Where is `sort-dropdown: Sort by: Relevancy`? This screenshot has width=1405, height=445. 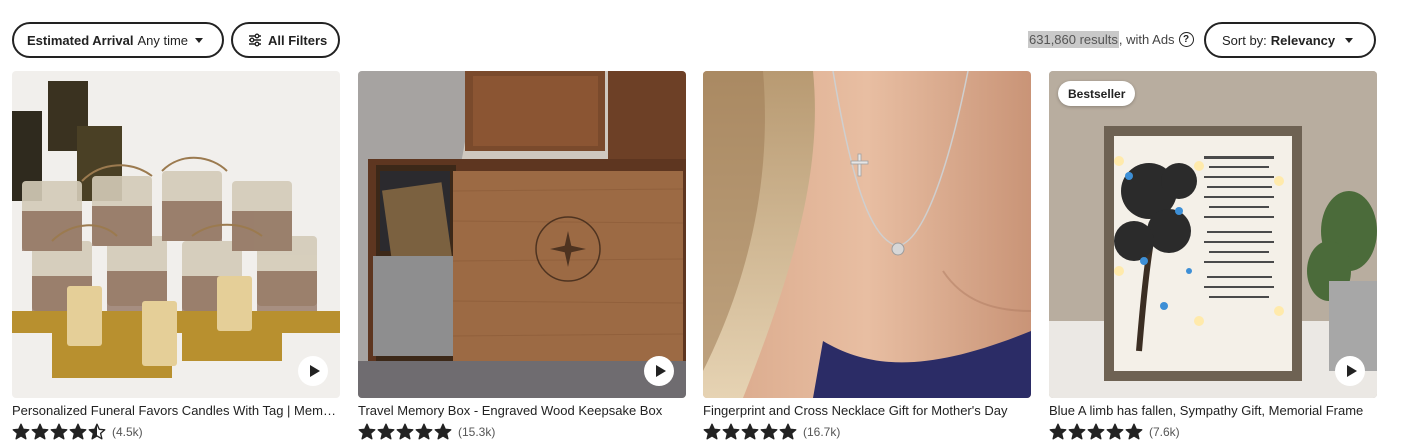
sort-dropdown: Sort by: Relevancy is located at coordinates (1290, 40).